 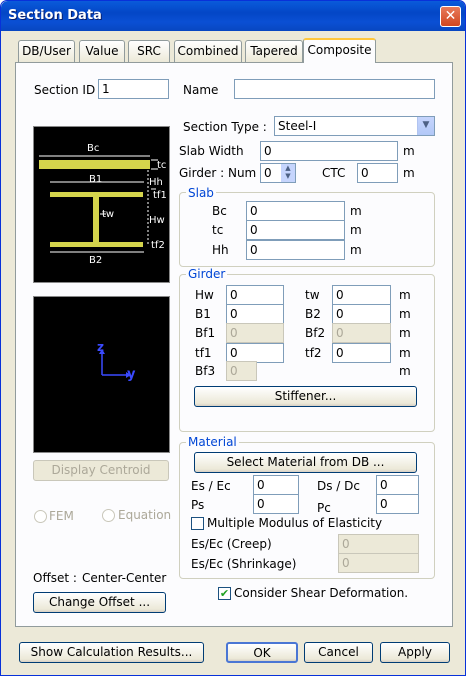 I want to click on name-input, so click(x=334, y=89).